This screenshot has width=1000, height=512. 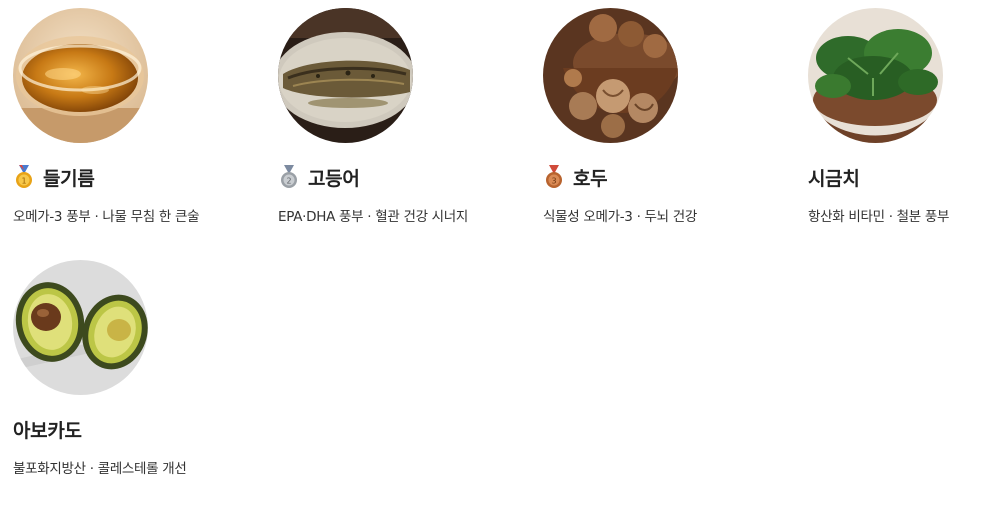 What do you see at coordinates (875, 75) in the screenshot?
I see `spinach-bowl-photo` at bounding box center [875, 75].